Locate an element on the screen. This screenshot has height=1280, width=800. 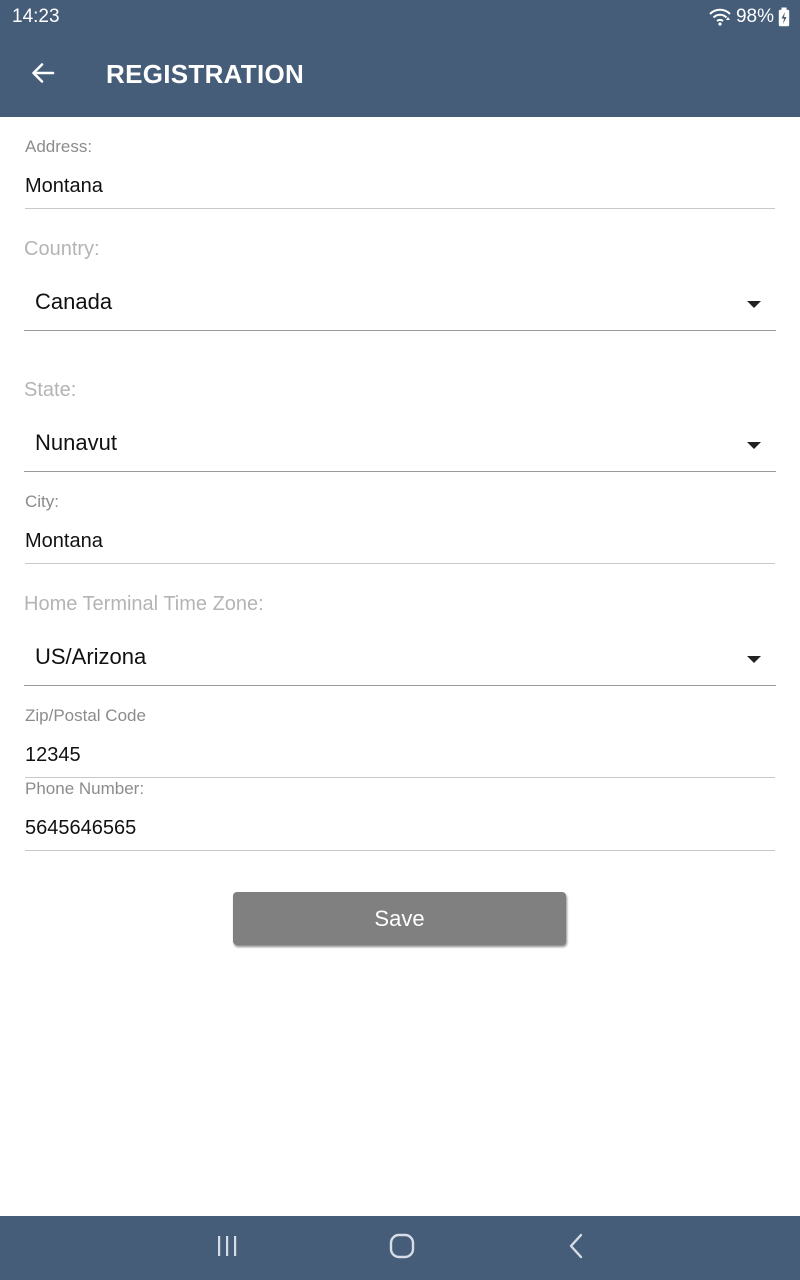
back-button is located at coordinates (43, 75).